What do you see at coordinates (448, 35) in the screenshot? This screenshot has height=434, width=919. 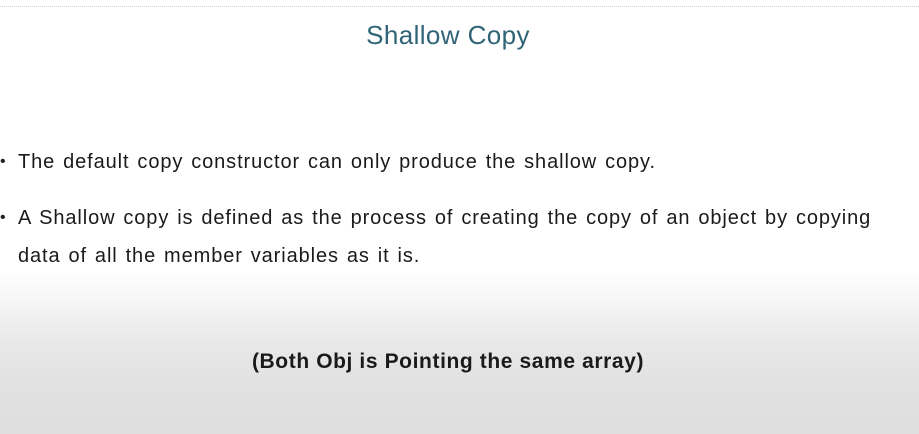 I see `slide-title: Shallow Copy` at bounding box center [448, 35].